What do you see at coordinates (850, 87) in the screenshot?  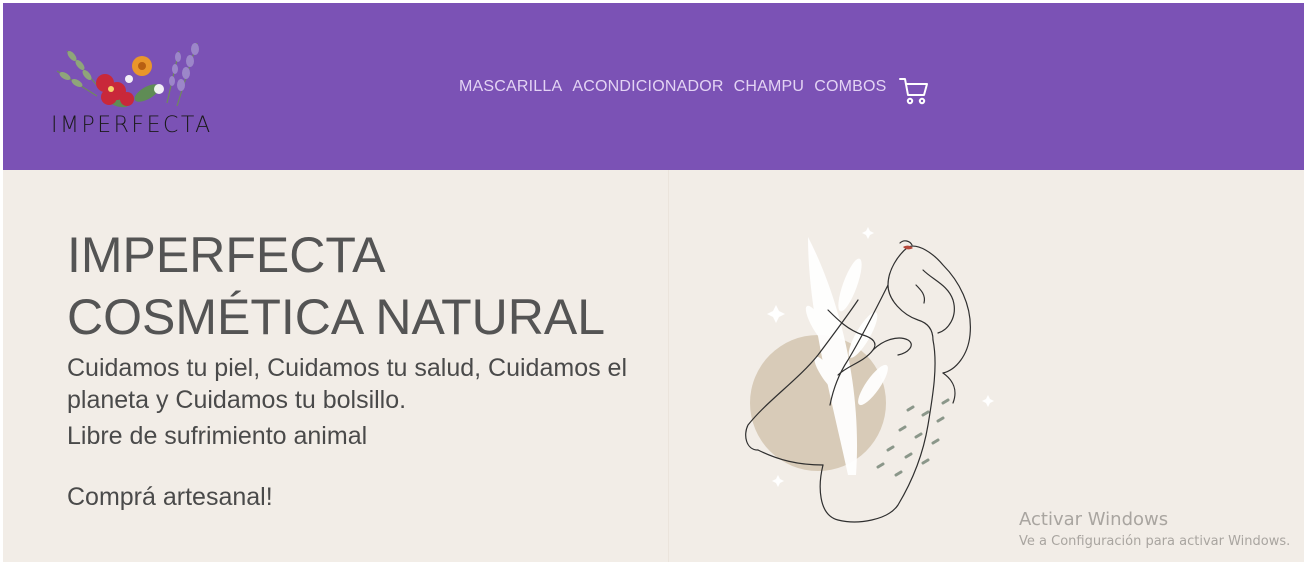 I see `nav-item-combos: COMBOS` at bounding box center [850, 87].